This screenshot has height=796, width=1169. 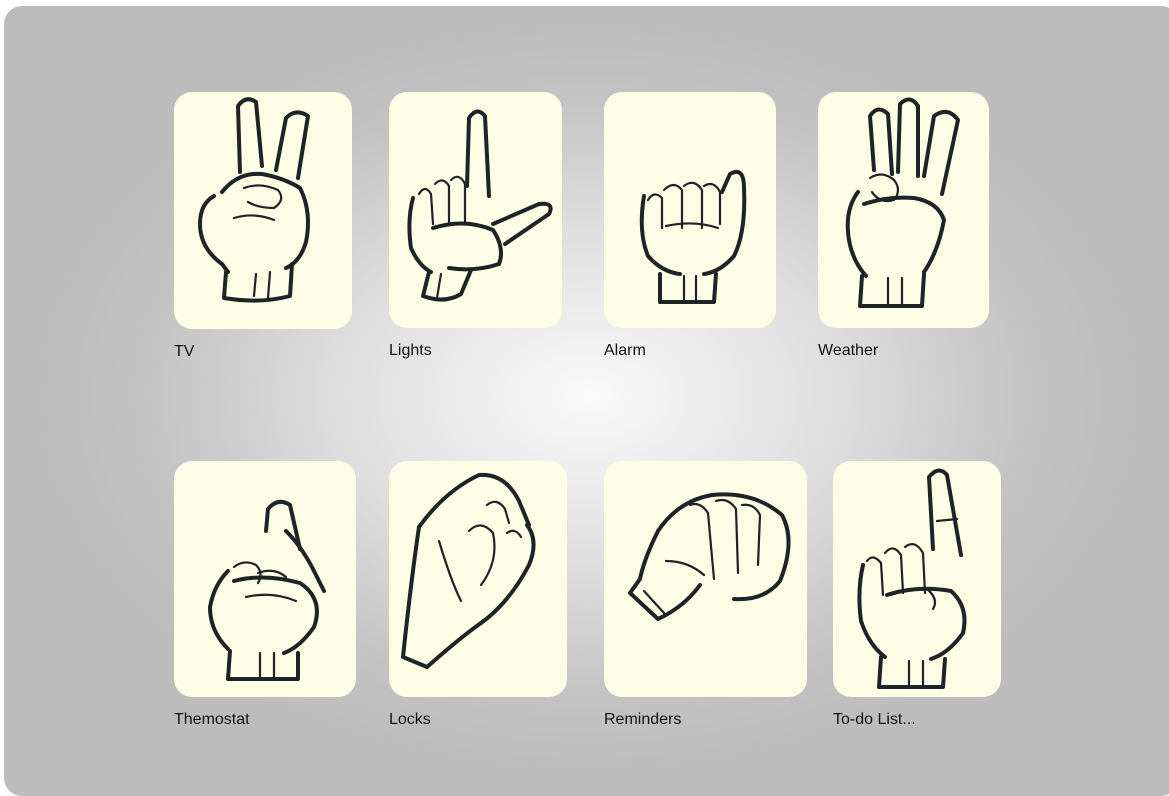 I want to click on tv-card, so click(x=263, y=210).